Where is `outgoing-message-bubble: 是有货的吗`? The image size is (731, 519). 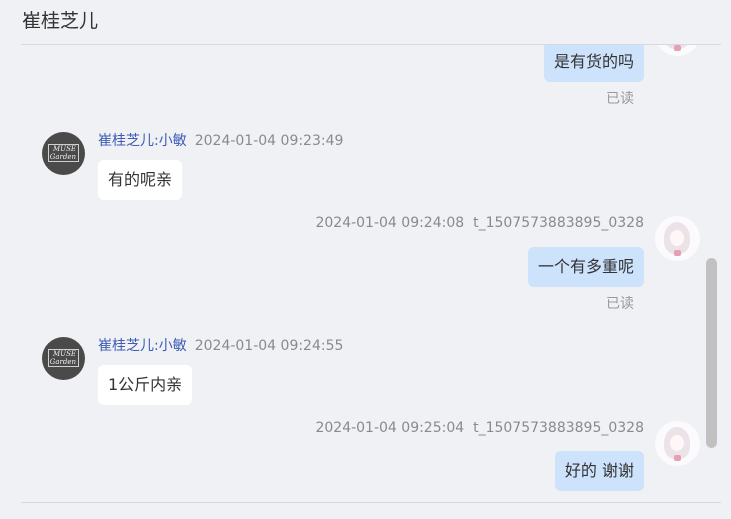 outgoing-message-bubble: 是有货的吗 is located at coordinates (593, 63).